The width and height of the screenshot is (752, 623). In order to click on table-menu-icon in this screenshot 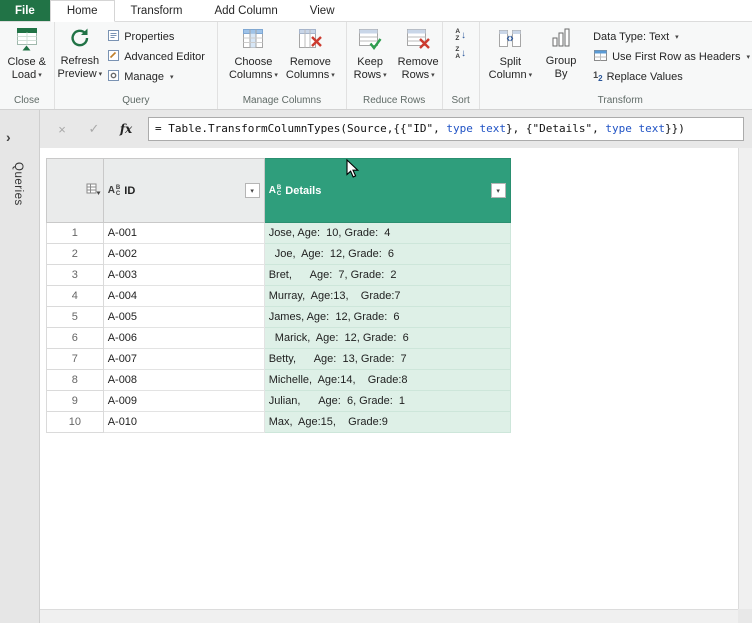, I will do `click(93, 189)`.